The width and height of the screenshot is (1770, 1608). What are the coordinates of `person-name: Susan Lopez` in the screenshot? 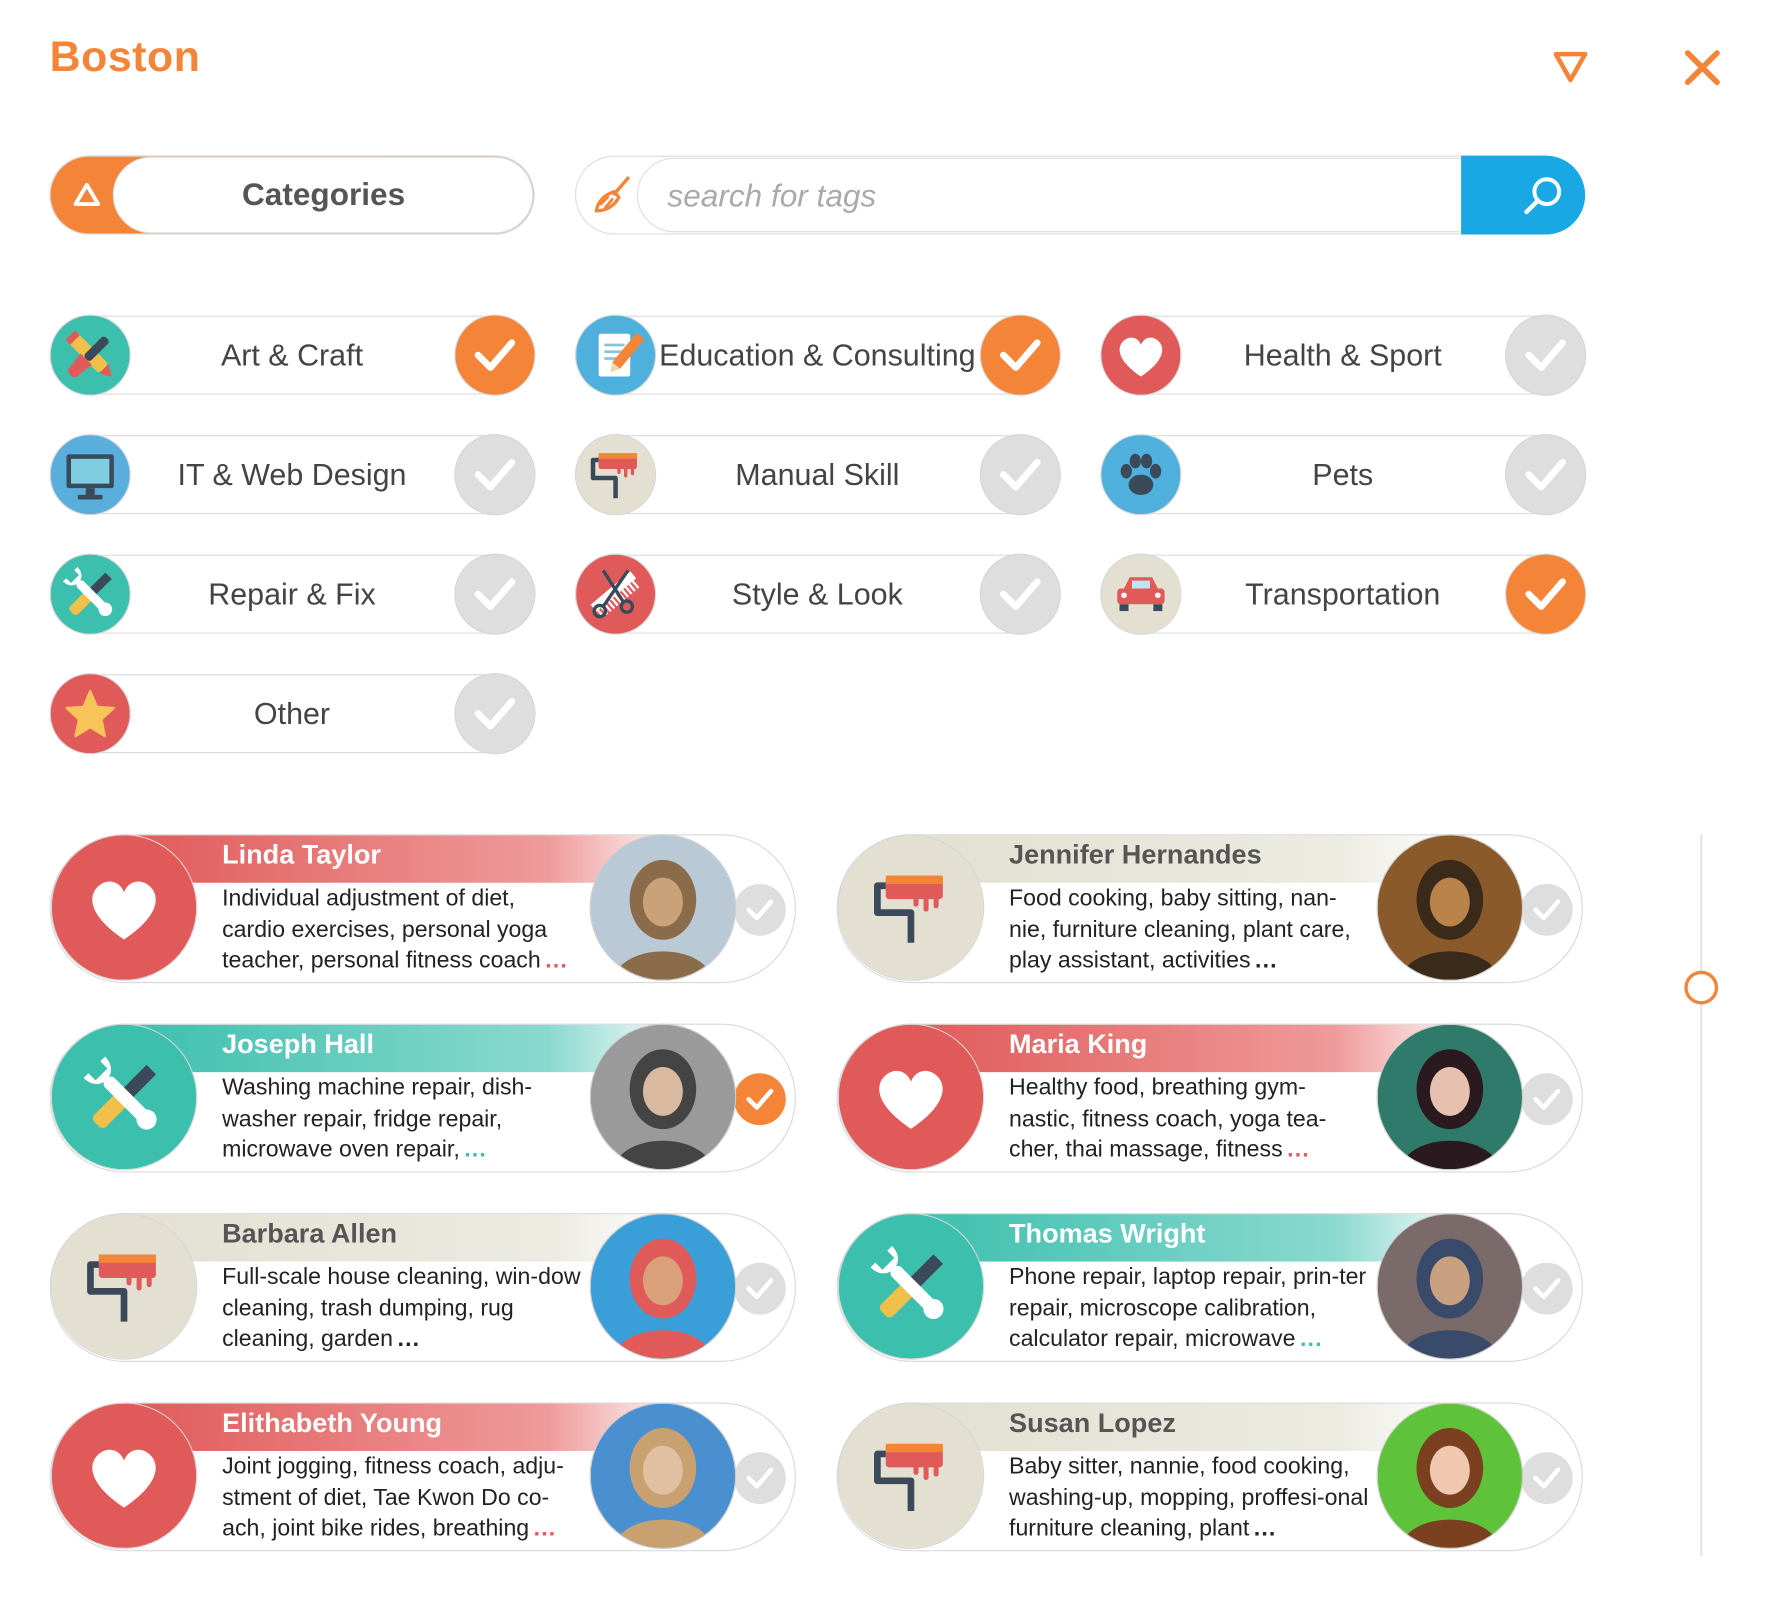 It's located at (1092, 1423).